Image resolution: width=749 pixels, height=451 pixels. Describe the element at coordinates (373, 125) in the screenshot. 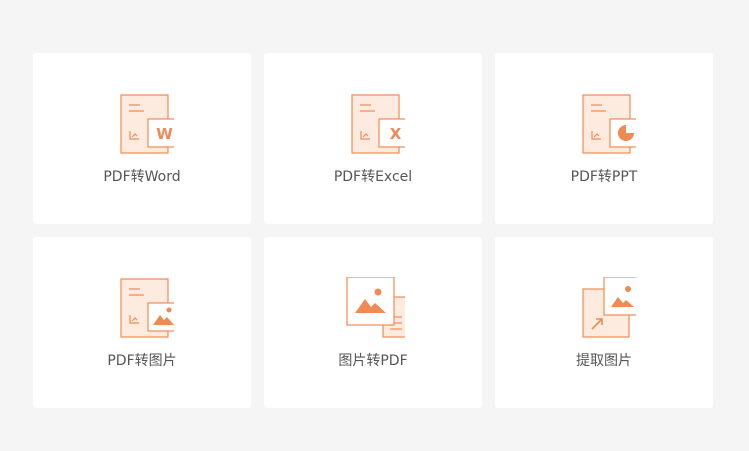

I see `pdf-to-excel-icon: X` at that location.